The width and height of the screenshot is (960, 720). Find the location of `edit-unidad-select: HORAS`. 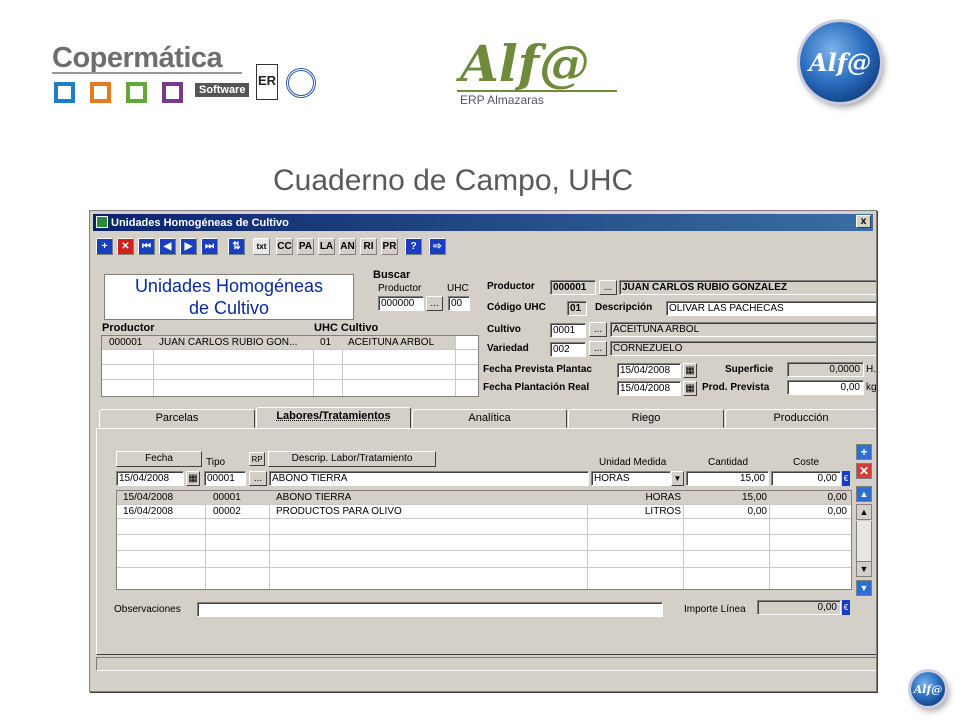

edit-unidad-select: HORAS is located at coordinates (631, 478).